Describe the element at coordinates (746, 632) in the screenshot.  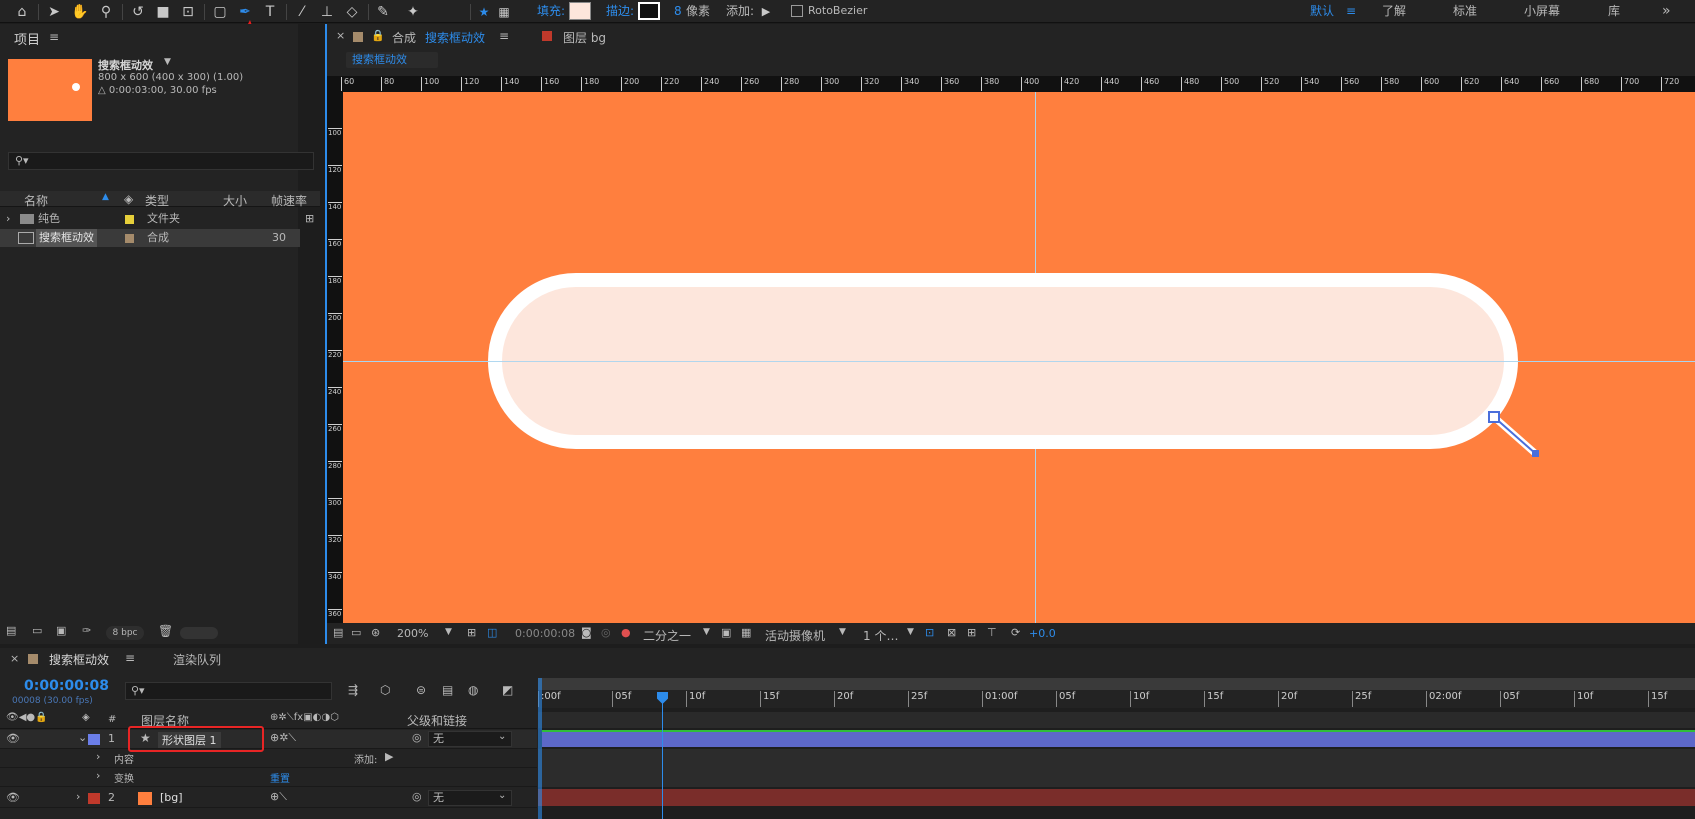
I see `transparency-grid-icon: ▦` at that location.